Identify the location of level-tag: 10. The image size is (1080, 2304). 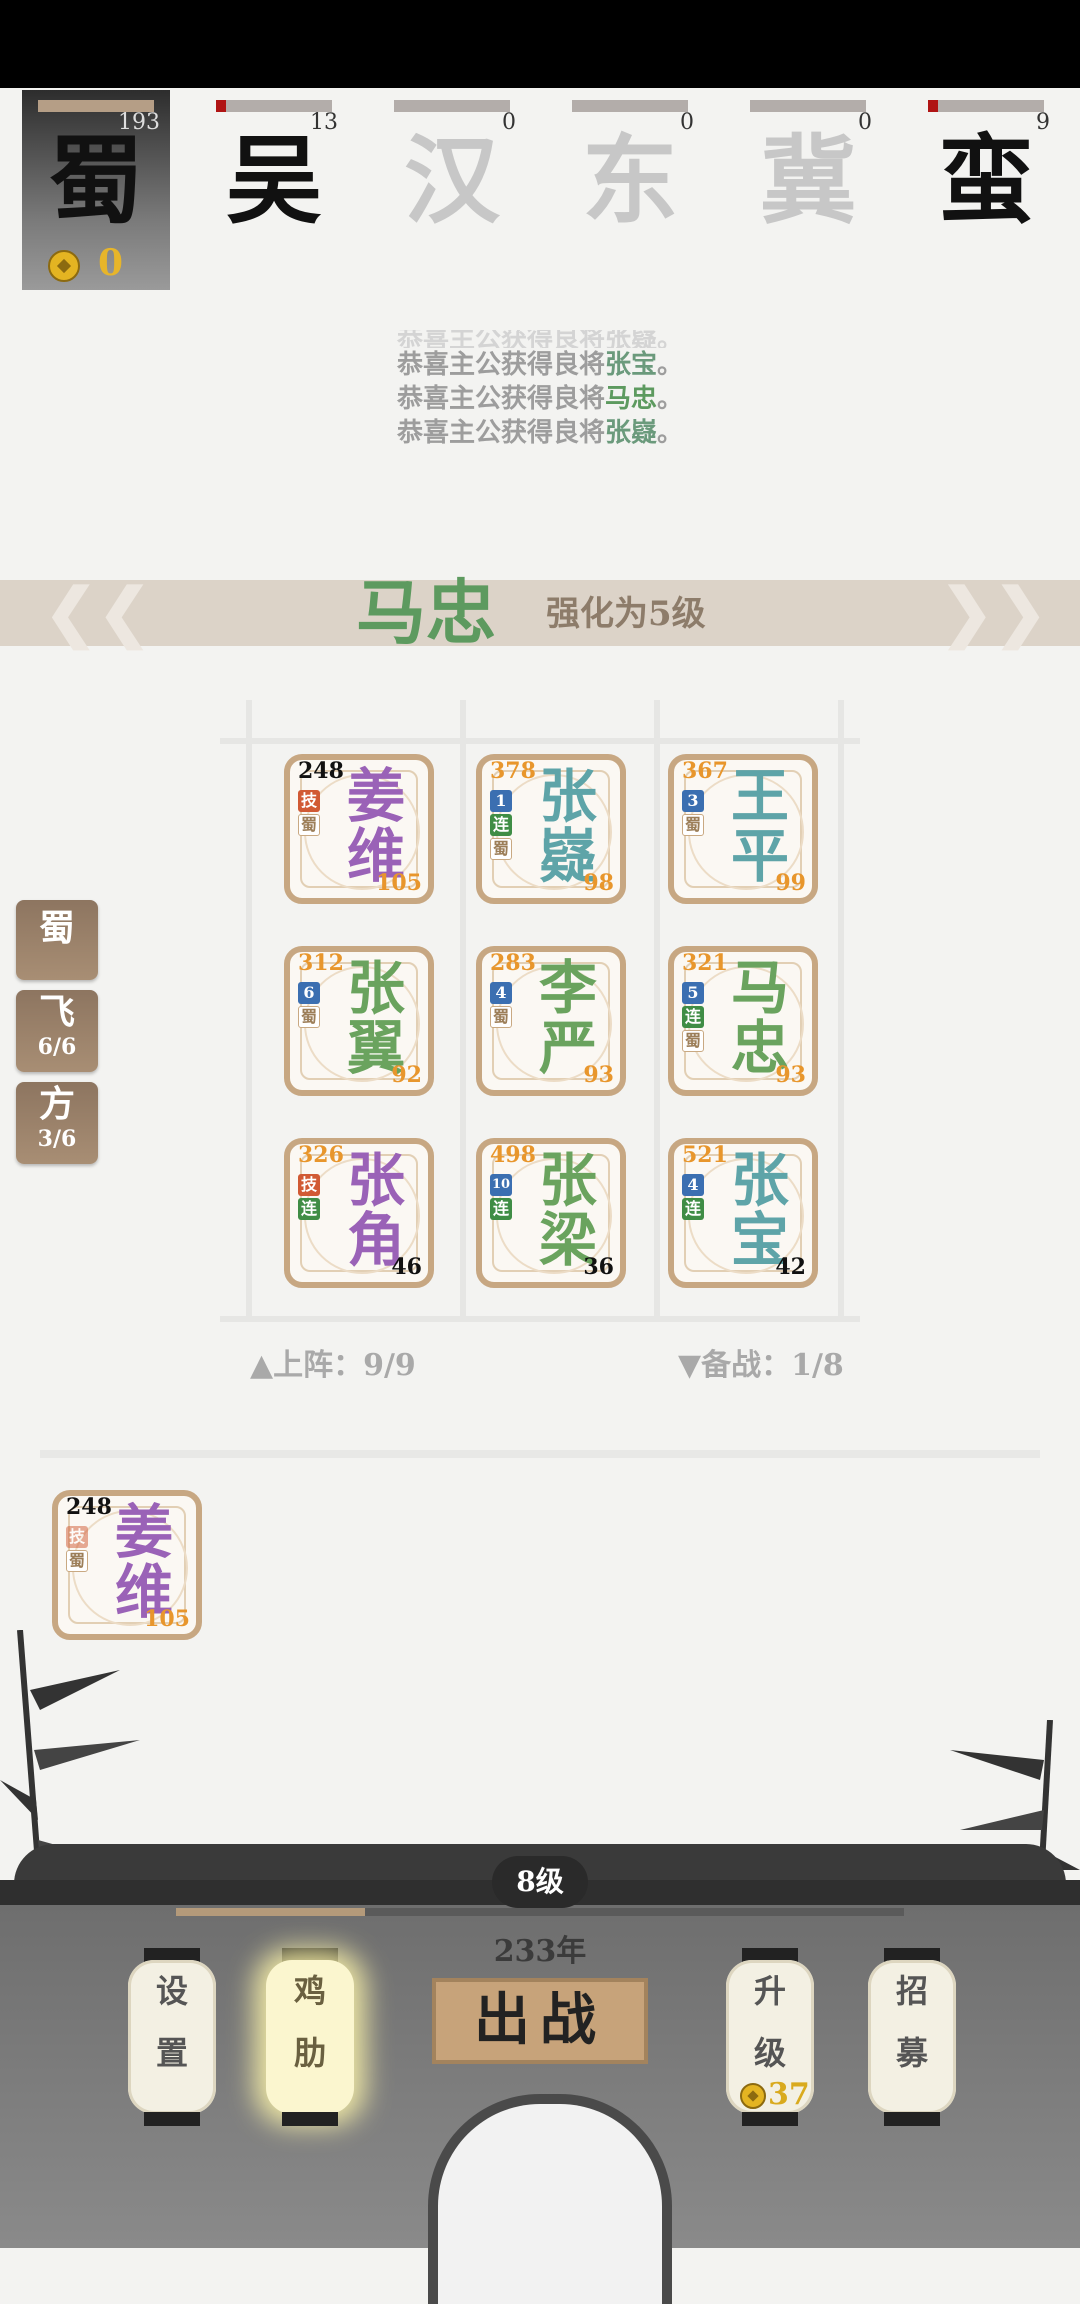
(501, 1185).